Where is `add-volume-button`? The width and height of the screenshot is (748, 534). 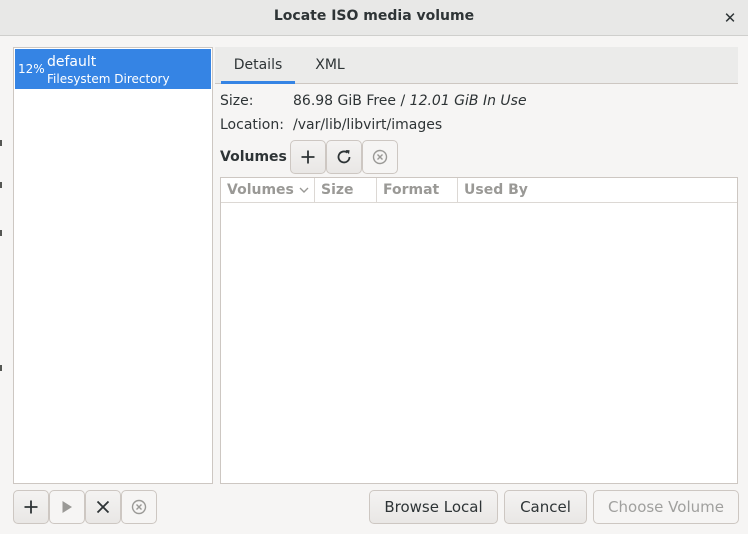 add-volume-button is located at coordinates (308, 157).